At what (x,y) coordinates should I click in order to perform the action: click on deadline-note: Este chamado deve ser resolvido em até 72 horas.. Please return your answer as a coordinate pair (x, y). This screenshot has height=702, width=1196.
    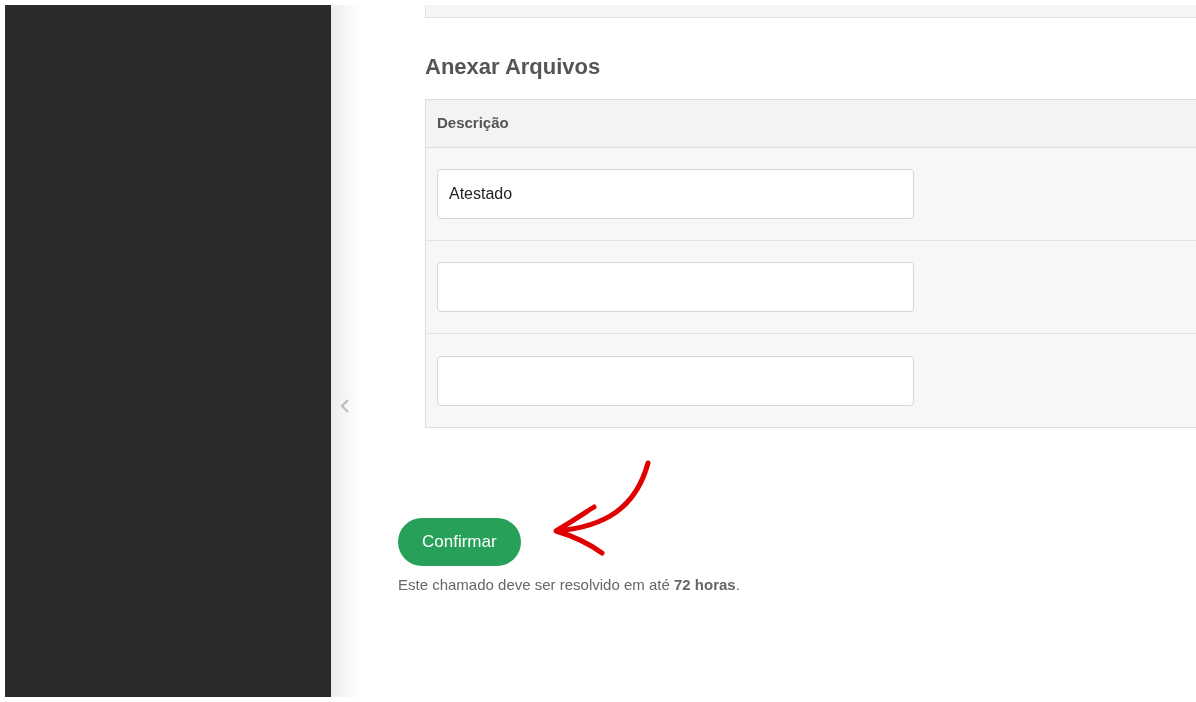
    Looking at the image, I should click on (569, 585).